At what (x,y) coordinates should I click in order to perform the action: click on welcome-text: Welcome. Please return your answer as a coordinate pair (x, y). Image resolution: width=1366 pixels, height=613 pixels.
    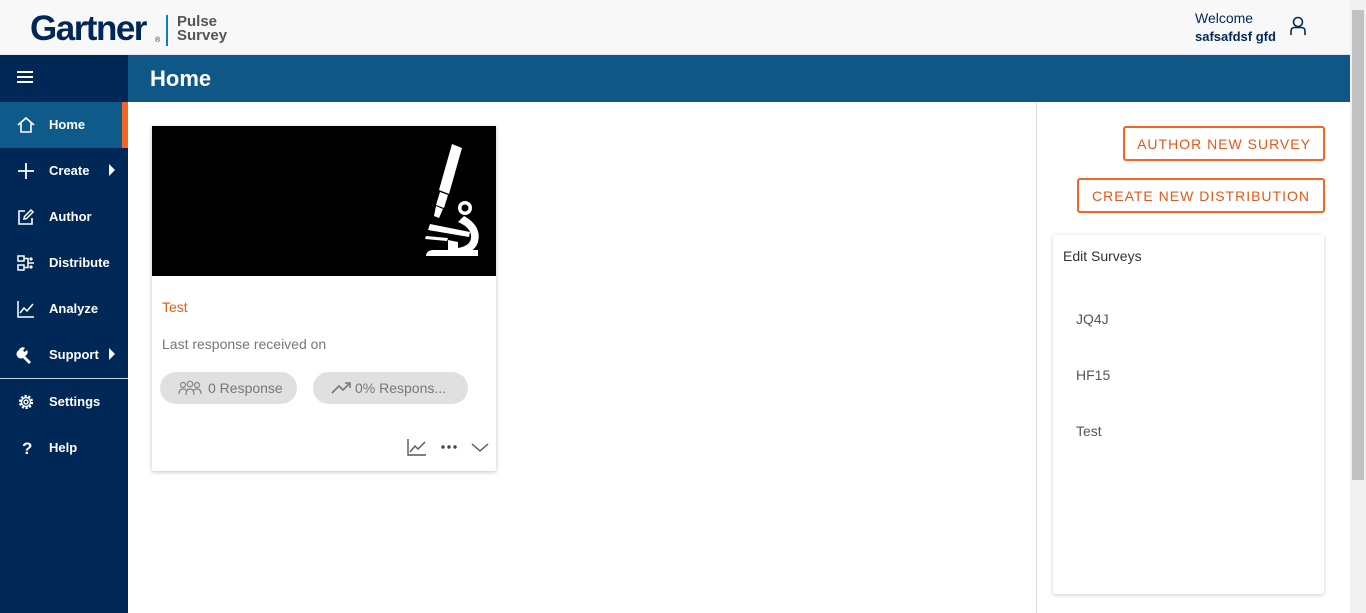
    Looking at the image, I should click on (1224, 18).